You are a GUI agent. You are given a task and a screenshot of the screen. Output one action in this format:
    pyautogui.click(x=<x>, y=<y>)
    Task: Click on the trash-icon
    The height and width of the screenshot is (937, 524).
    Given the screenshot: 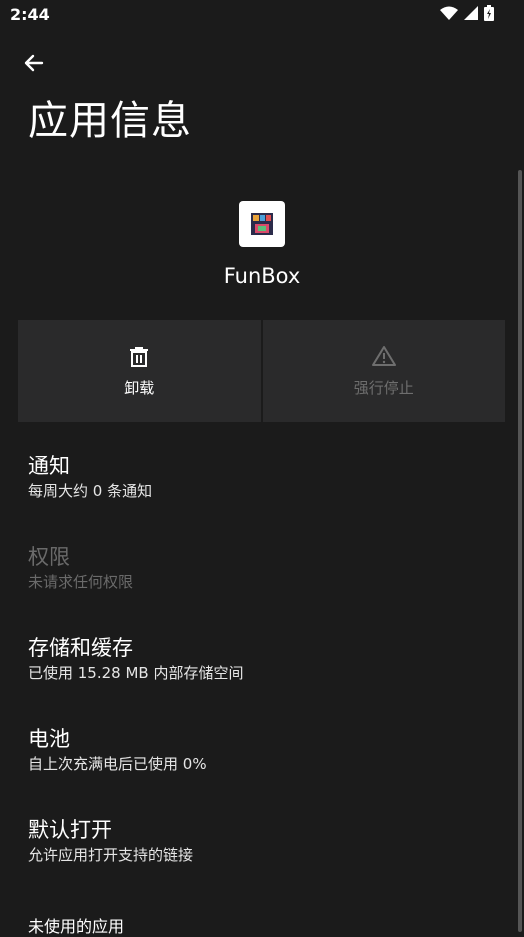 What is the action you would take?
    pyautogui.click(x=139, y=356)
    